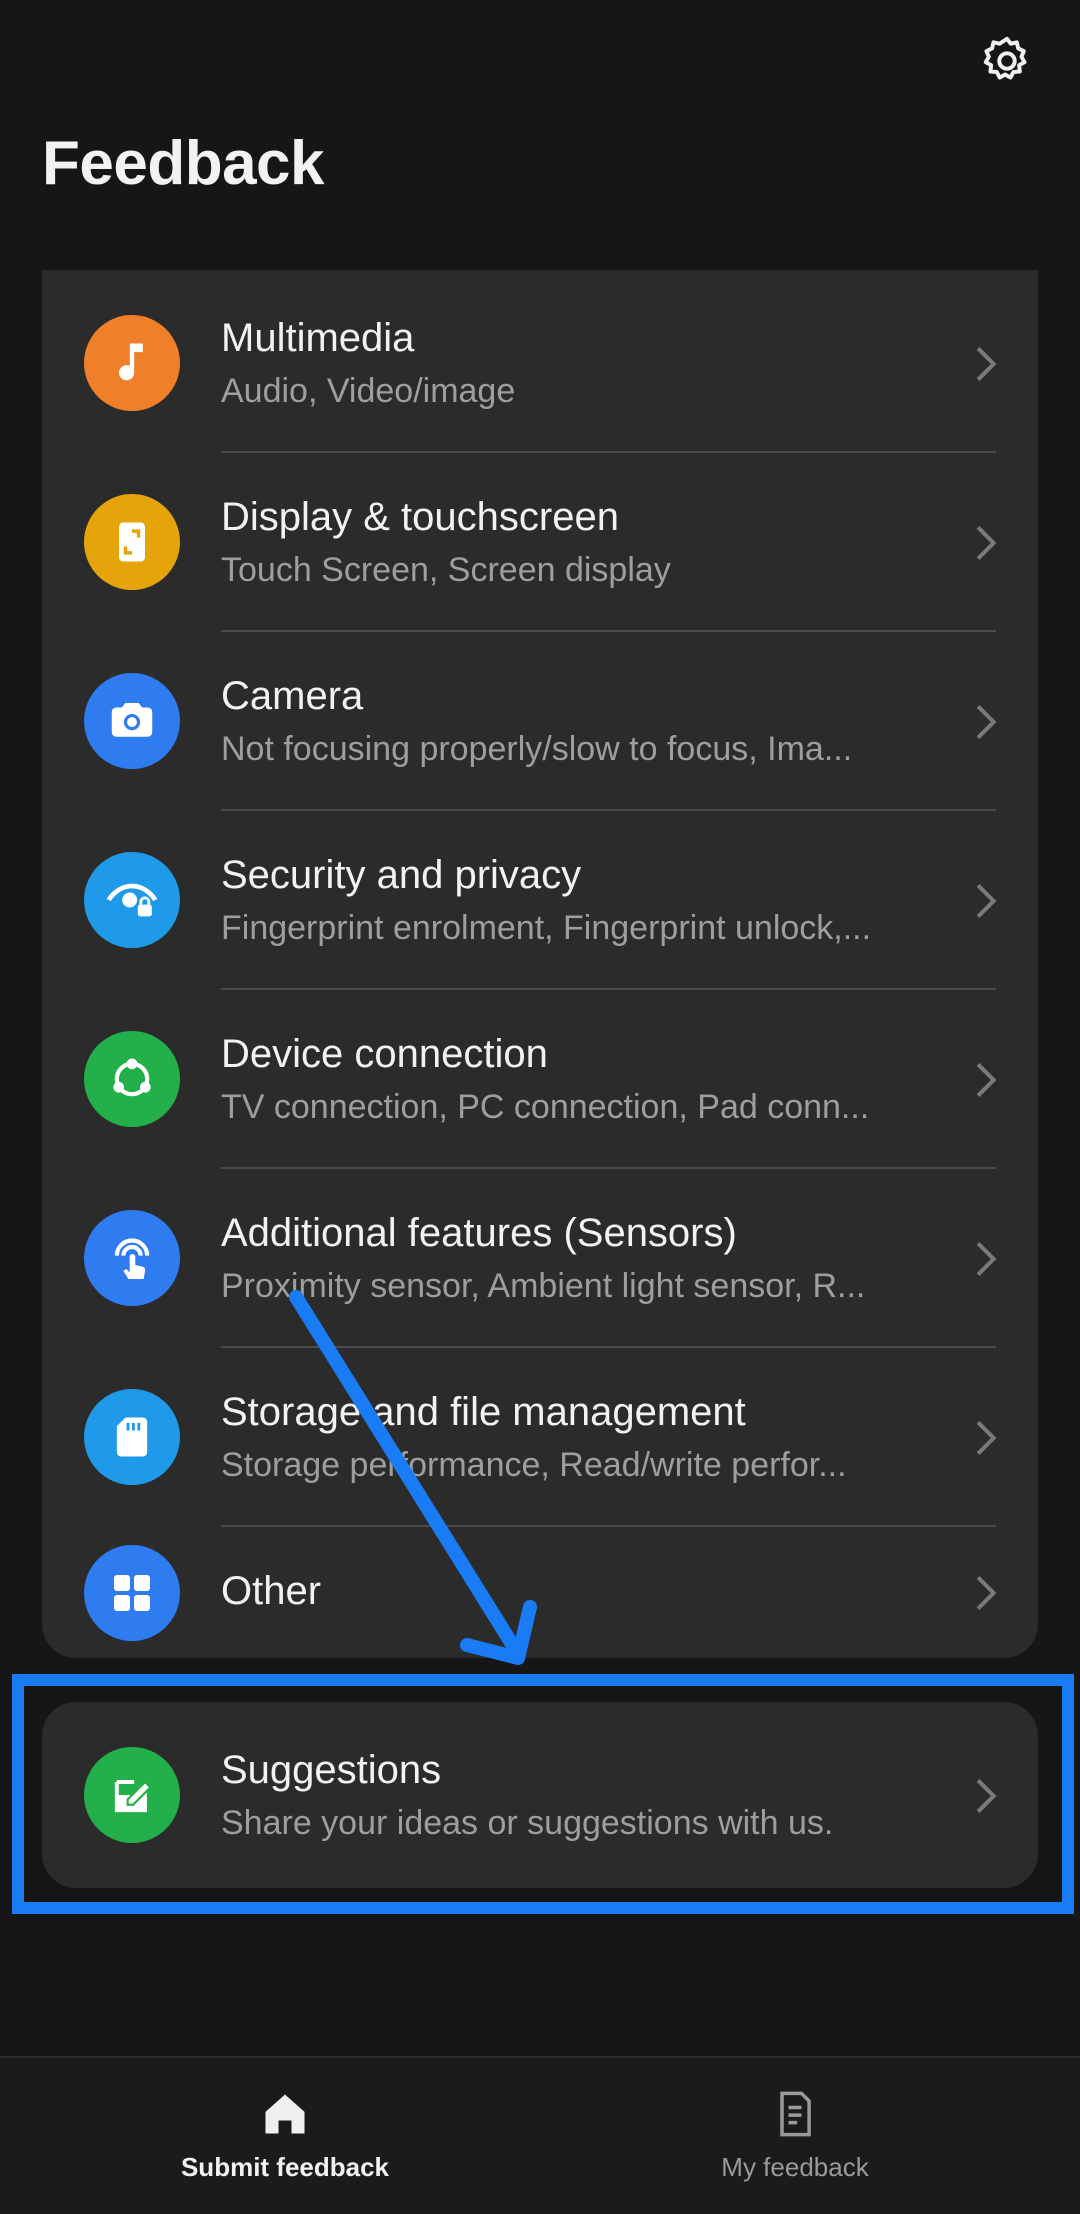 The image size is (1080, 2214). I want to click on suggestions-subtitle: Share your ideas or suggestions with us., so click(527, 1823).